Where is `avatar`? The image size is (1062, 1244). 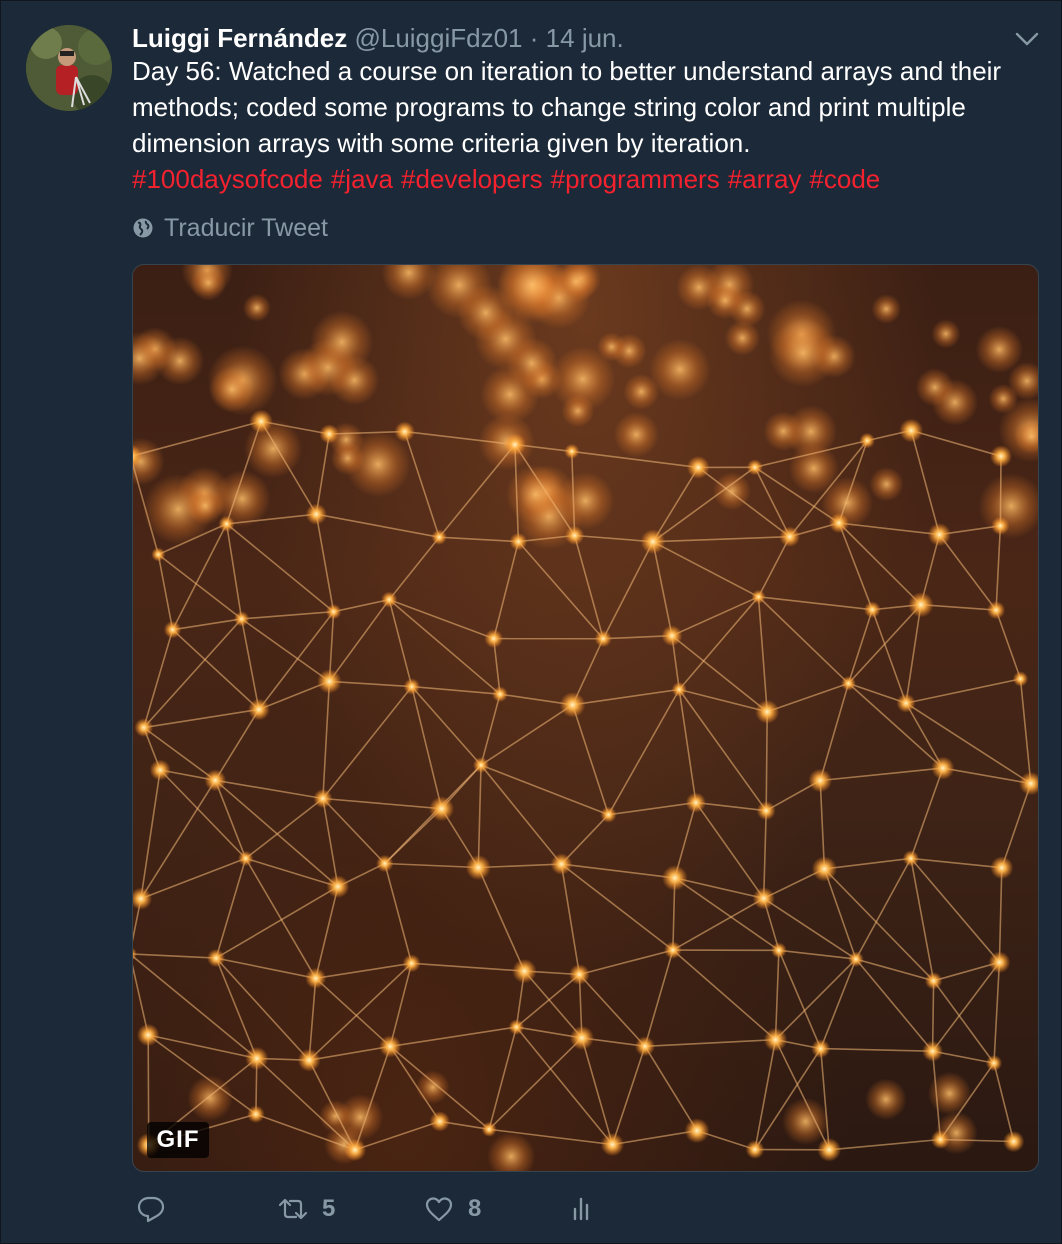 avatar is located at coordinates (69, 68).